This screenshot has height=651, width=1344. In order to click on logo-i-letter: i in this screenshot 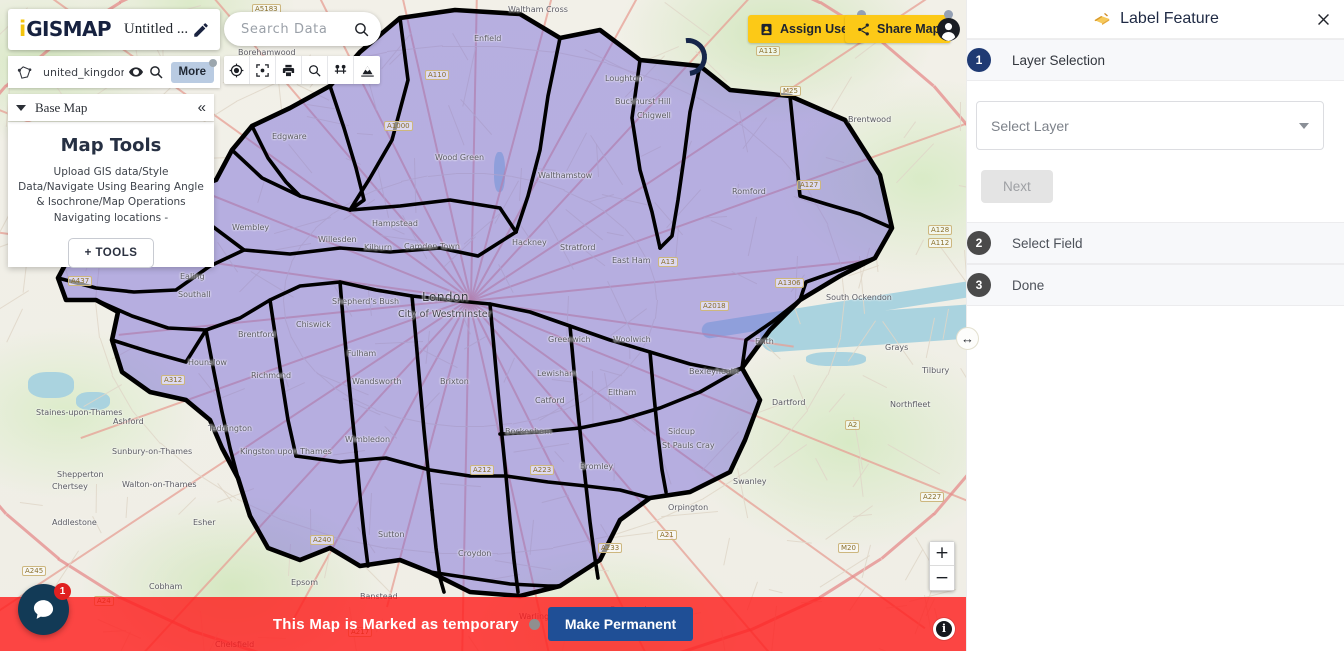, I will do `click(23, 29)`.